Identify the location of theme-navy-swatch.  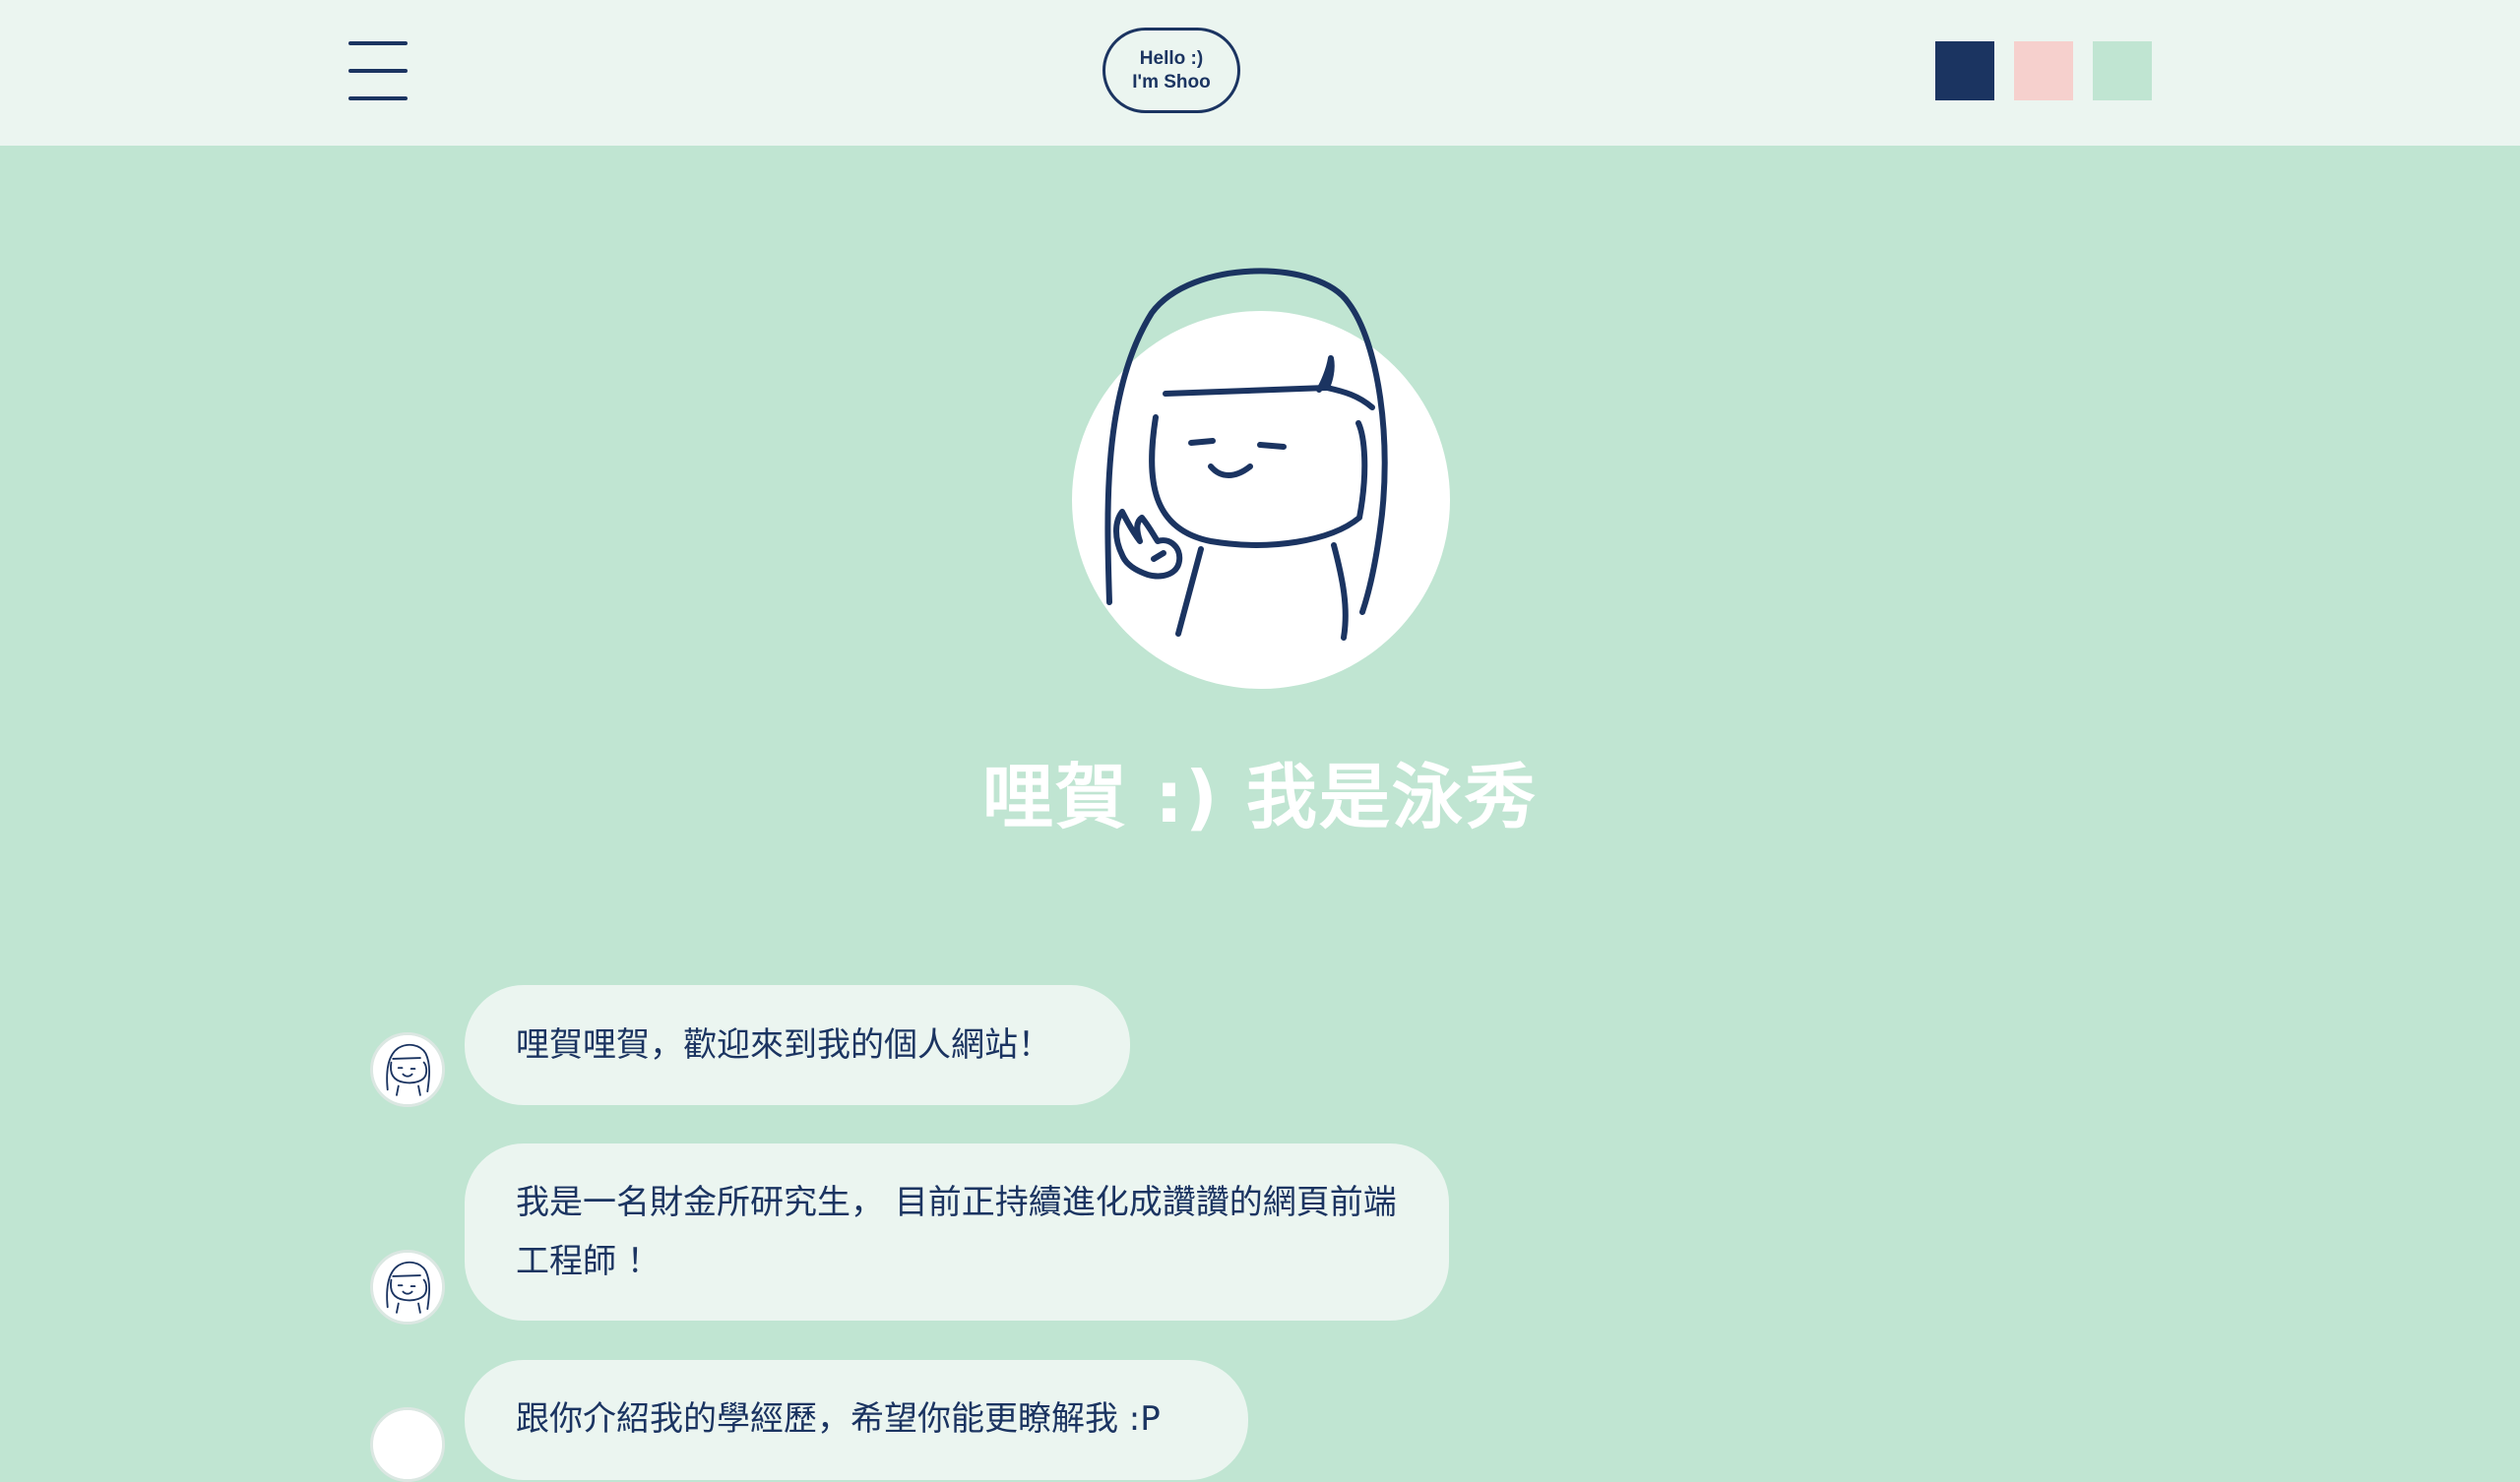
(1964, 70).